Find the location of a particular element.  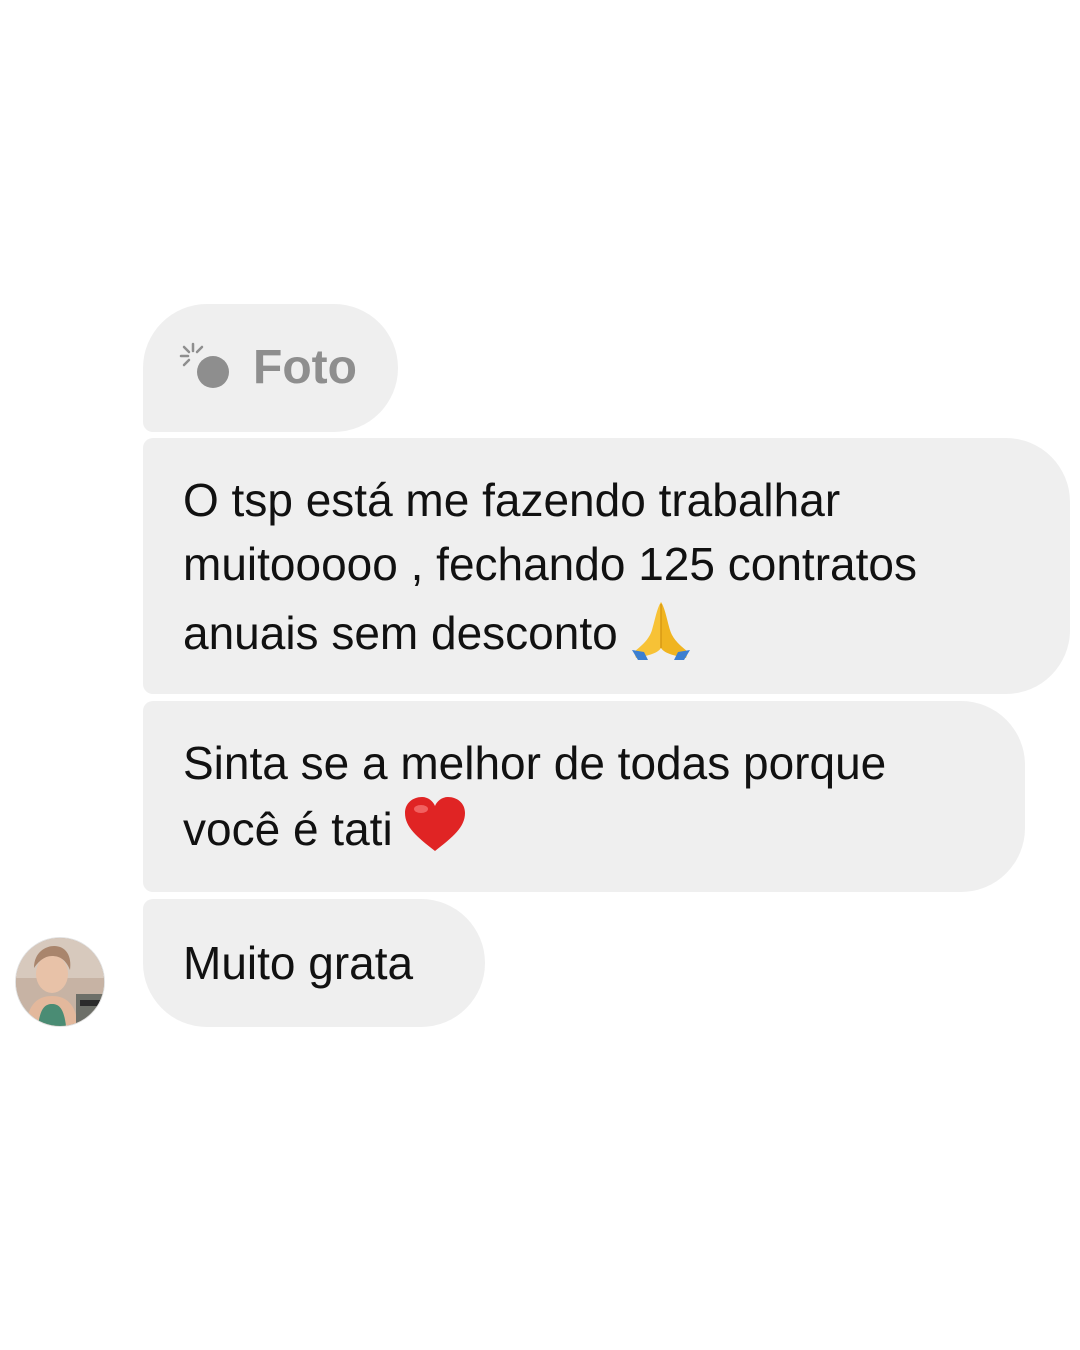

red-heart-emoji is located at coordinates (435, 833).